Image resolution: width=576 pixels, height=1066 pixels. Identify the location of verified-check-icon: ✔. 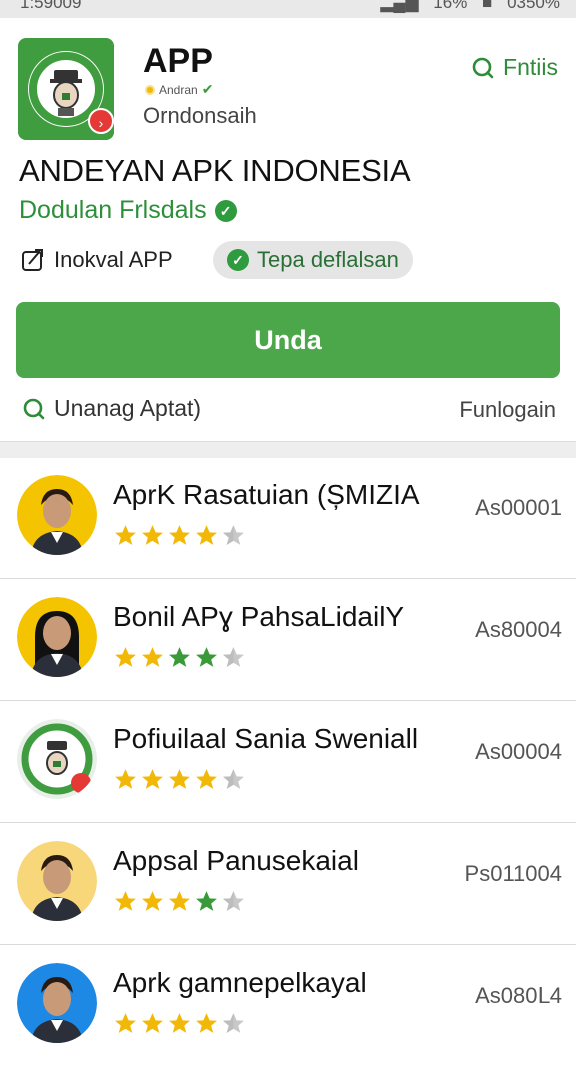
(207, 89).